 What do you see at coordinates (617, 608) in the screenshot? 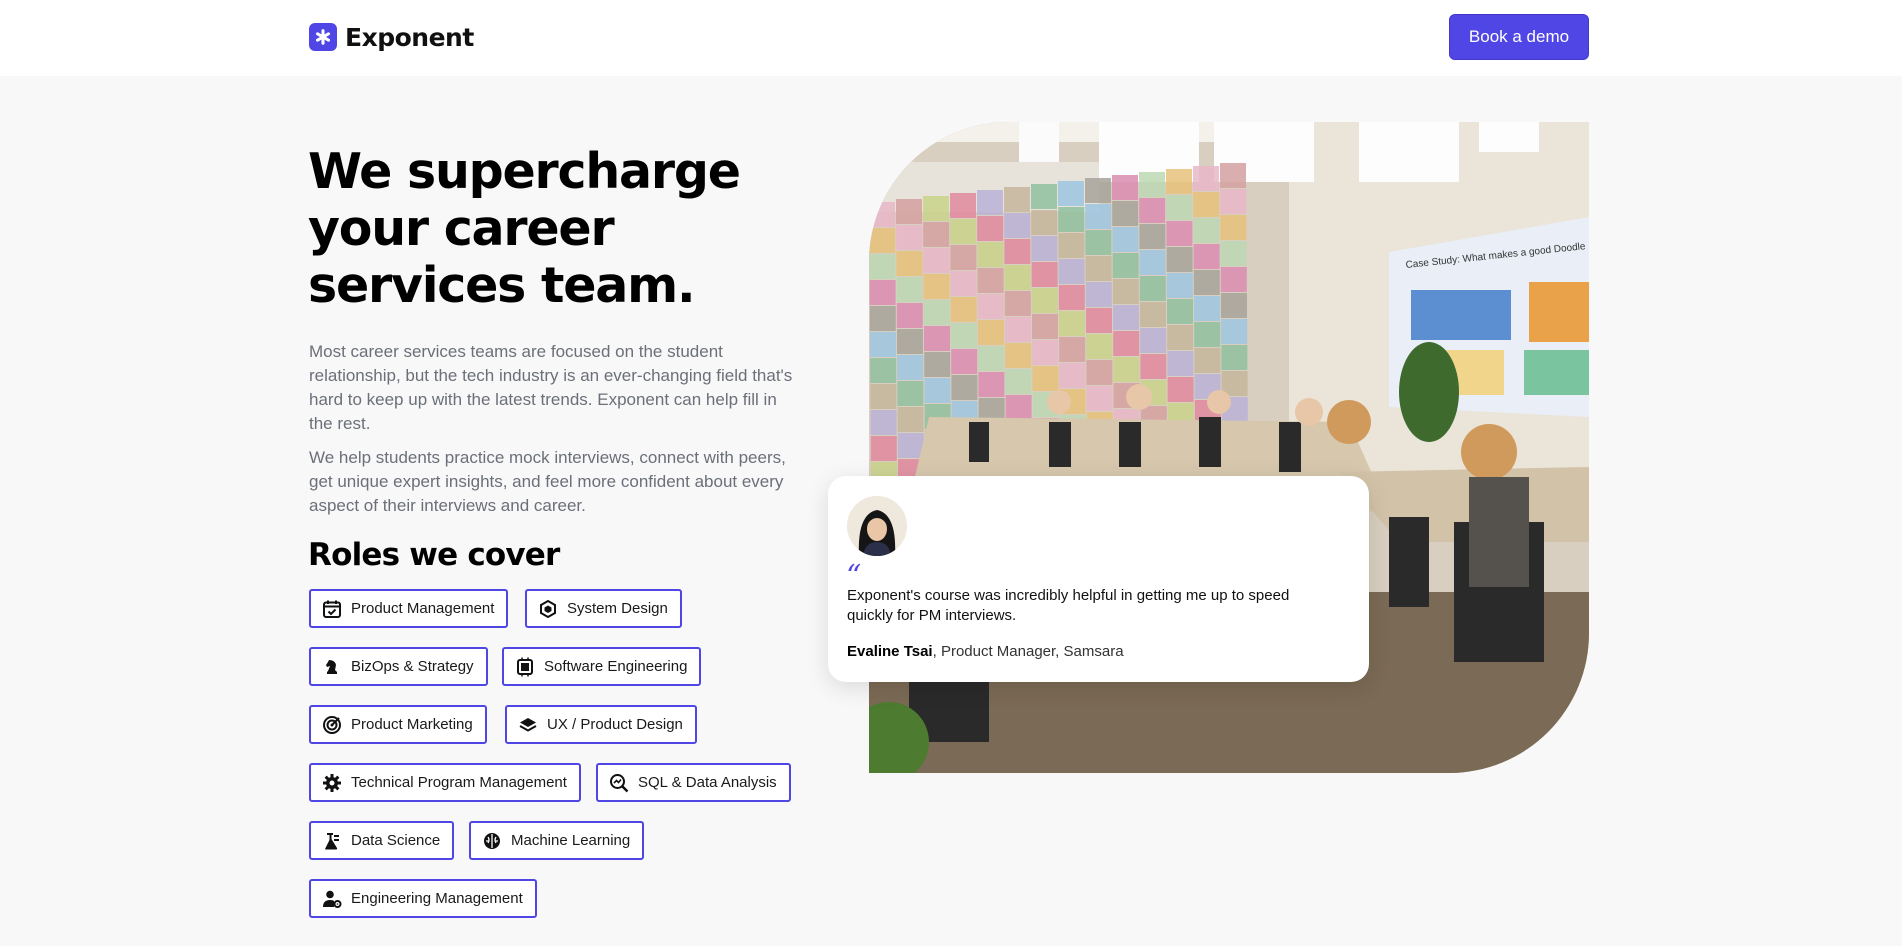
I see `chip-label: System Design` at bounding box center [617, 608].